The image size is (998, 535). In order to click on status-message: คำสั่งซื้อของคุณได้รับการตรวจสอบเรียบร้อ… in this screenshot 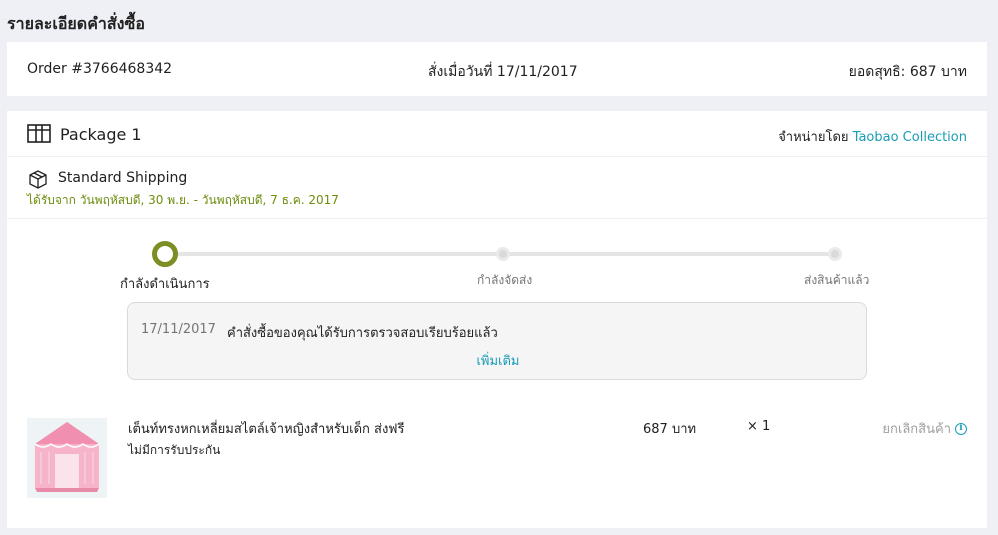, I will do `click(362, 333)`.